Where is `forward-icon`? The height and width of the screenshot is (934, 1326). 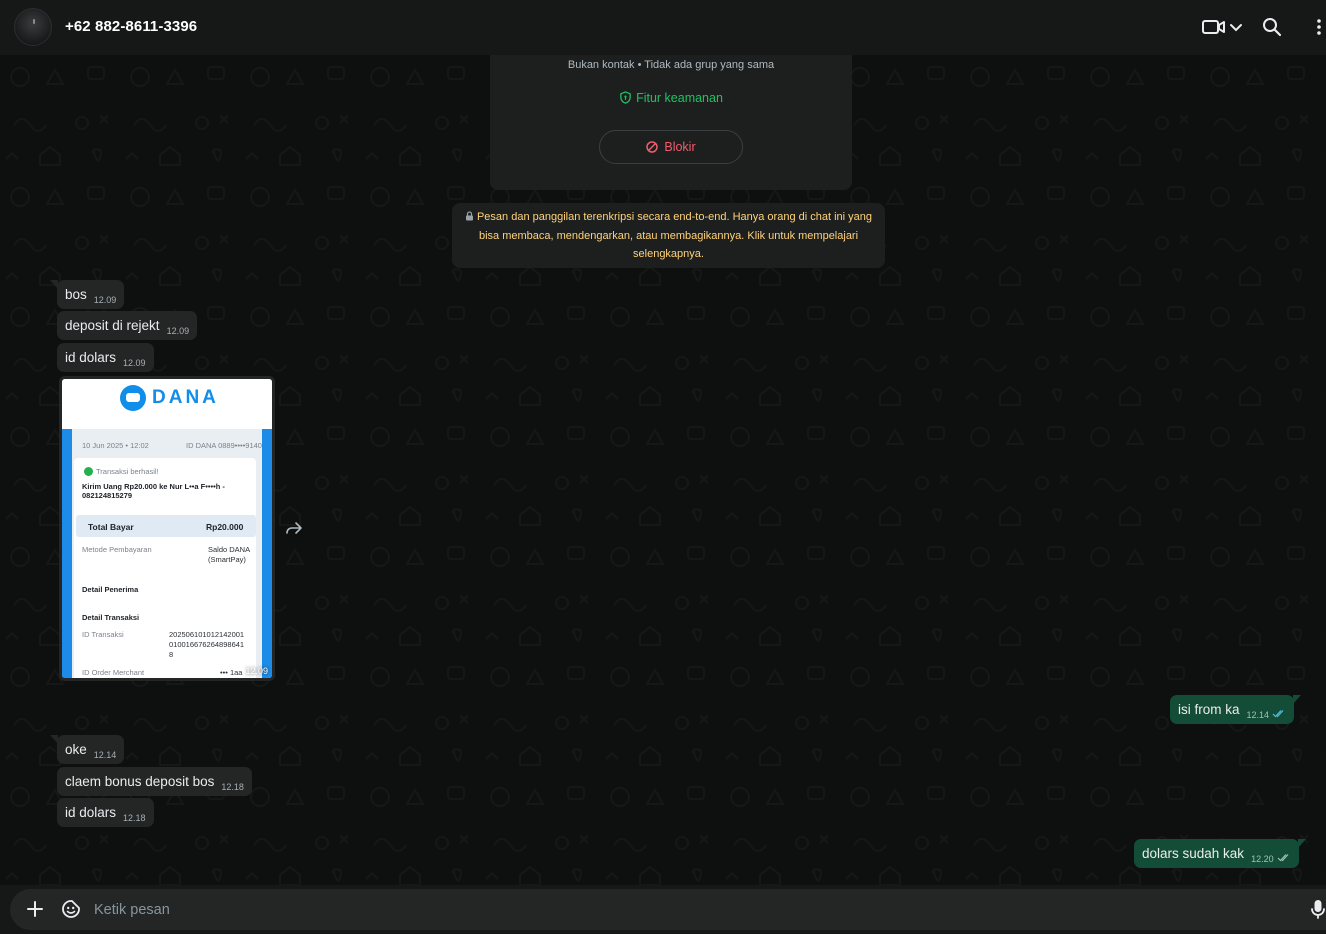
forward-icon is located at coordinates (294, 528).